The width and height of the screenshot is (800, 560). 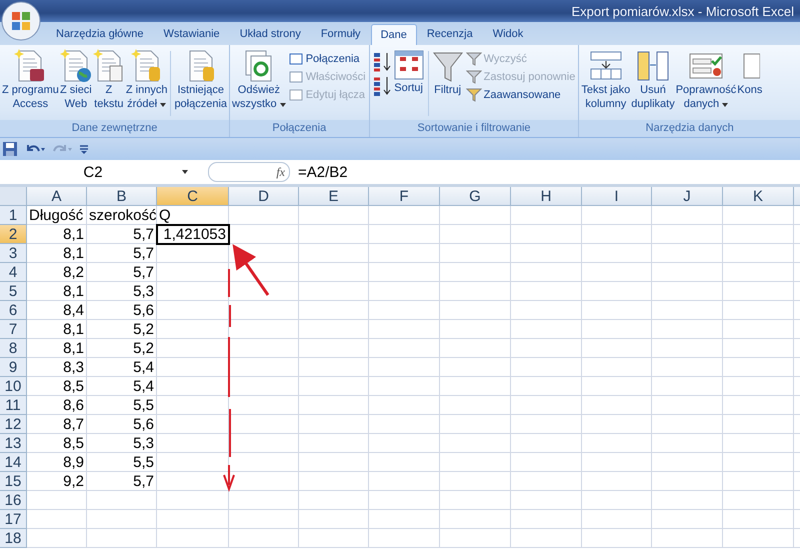 I want to click on funnel-icon, so click(x=474, y=95).